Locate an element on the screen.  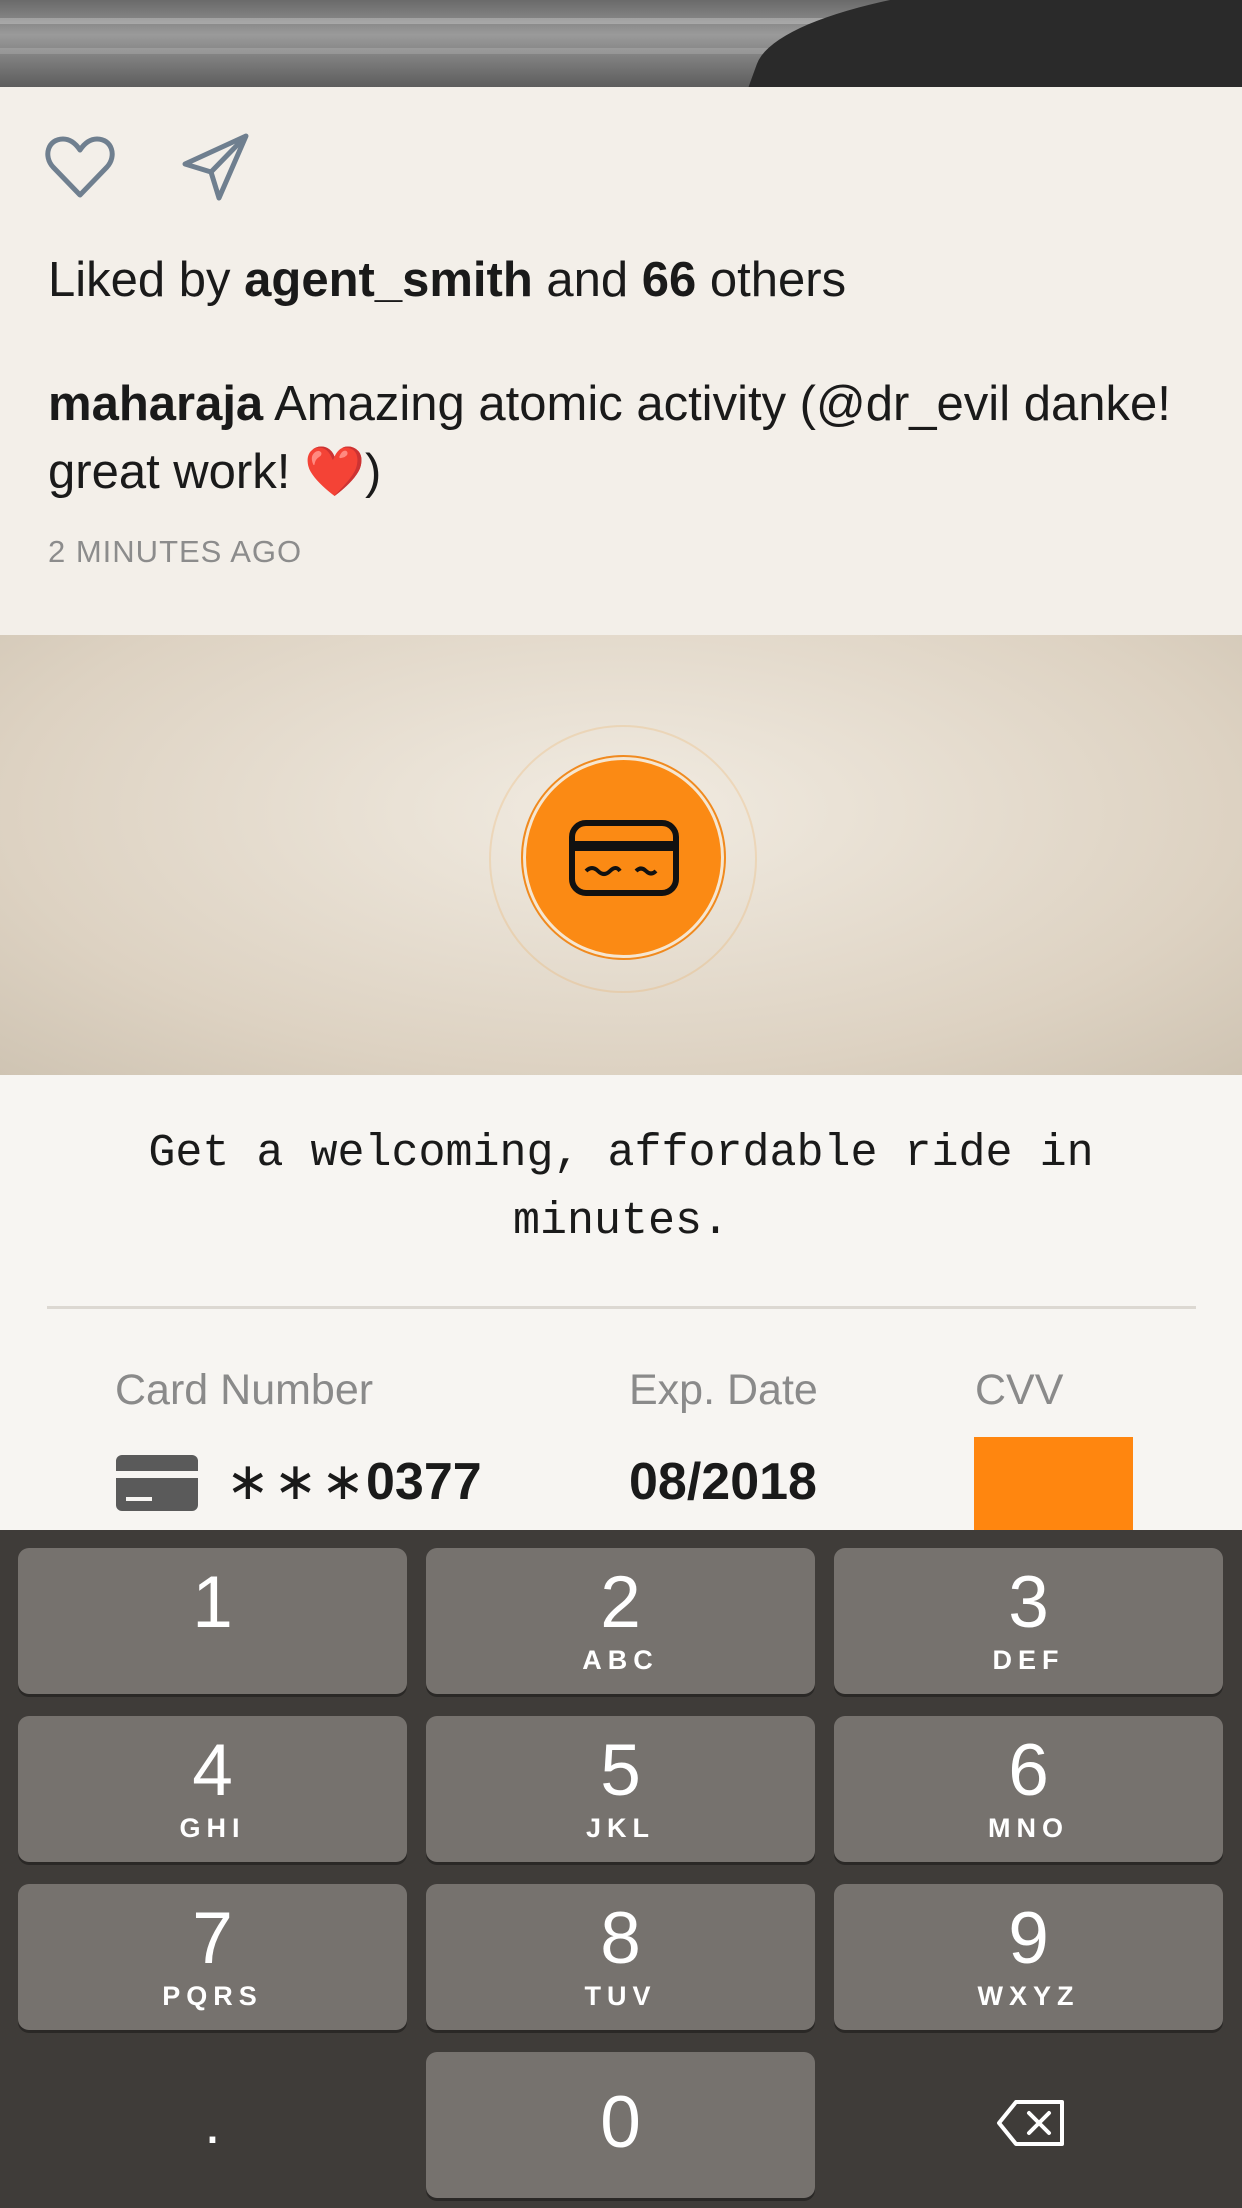
key-digit: 7 is located at coordinates (212, 1938).